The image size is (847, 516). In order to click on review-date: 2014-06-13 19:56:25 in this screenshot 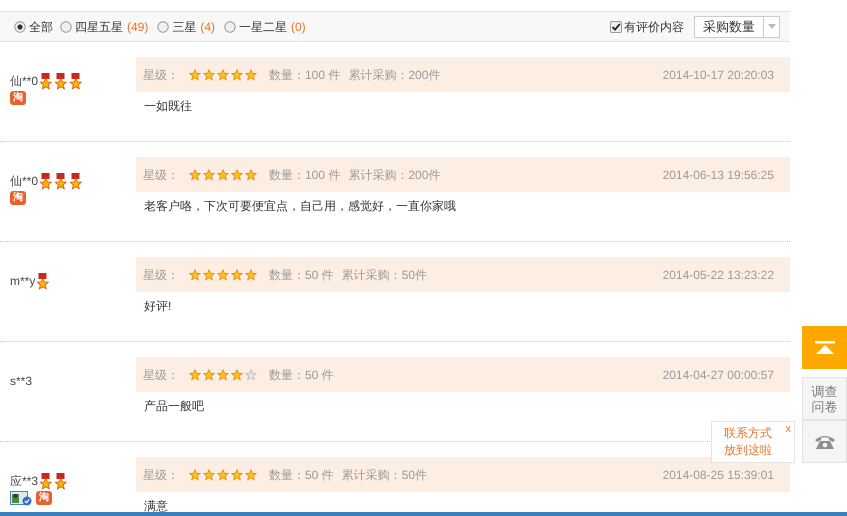, I will do `click(718, 175)`.